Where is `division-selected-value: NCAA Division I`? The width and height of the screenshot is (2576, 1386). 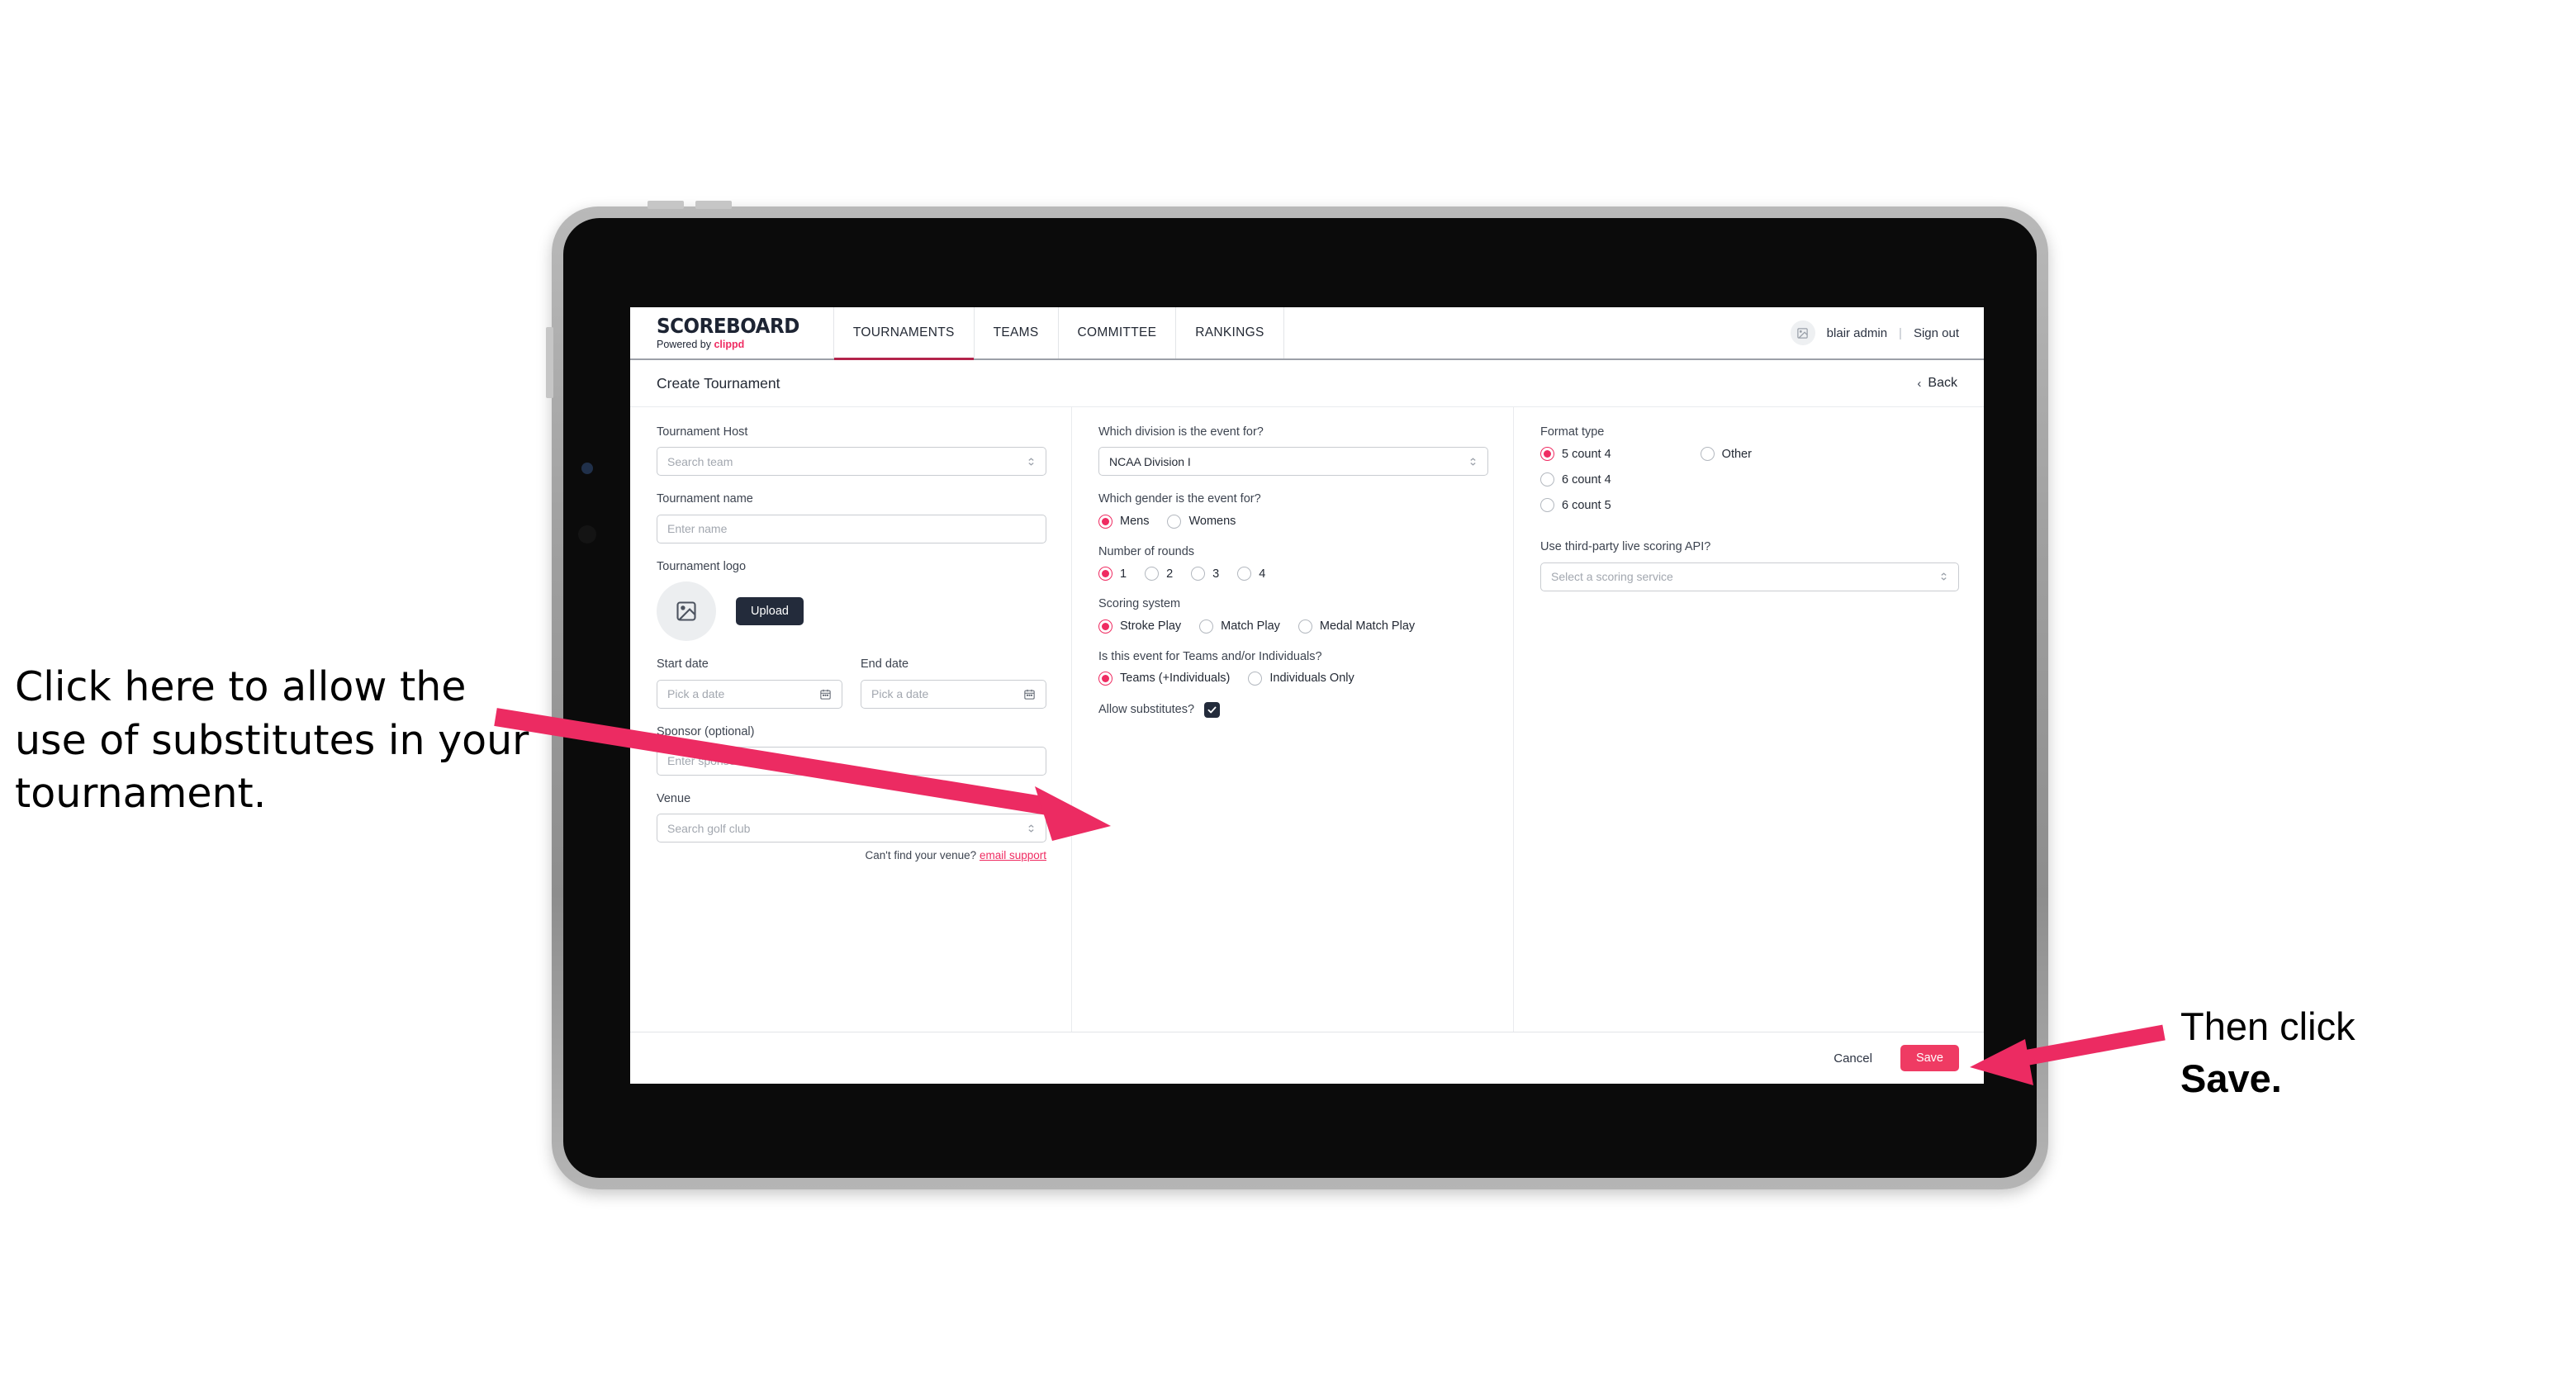 division-selected-value: NCAA Division I is located at coordinates (1150, 461).